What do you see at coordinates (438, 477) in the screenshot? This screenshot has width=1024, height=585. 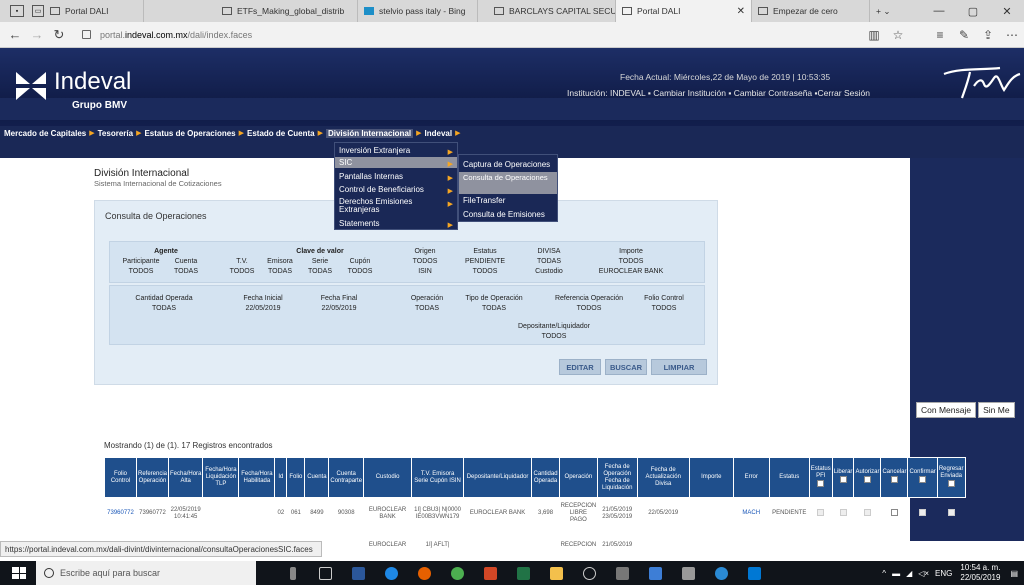 I see `col-tv-emisora: T.V. Emisora Serie Cupón ISIN` at bounding box center [438, 477].